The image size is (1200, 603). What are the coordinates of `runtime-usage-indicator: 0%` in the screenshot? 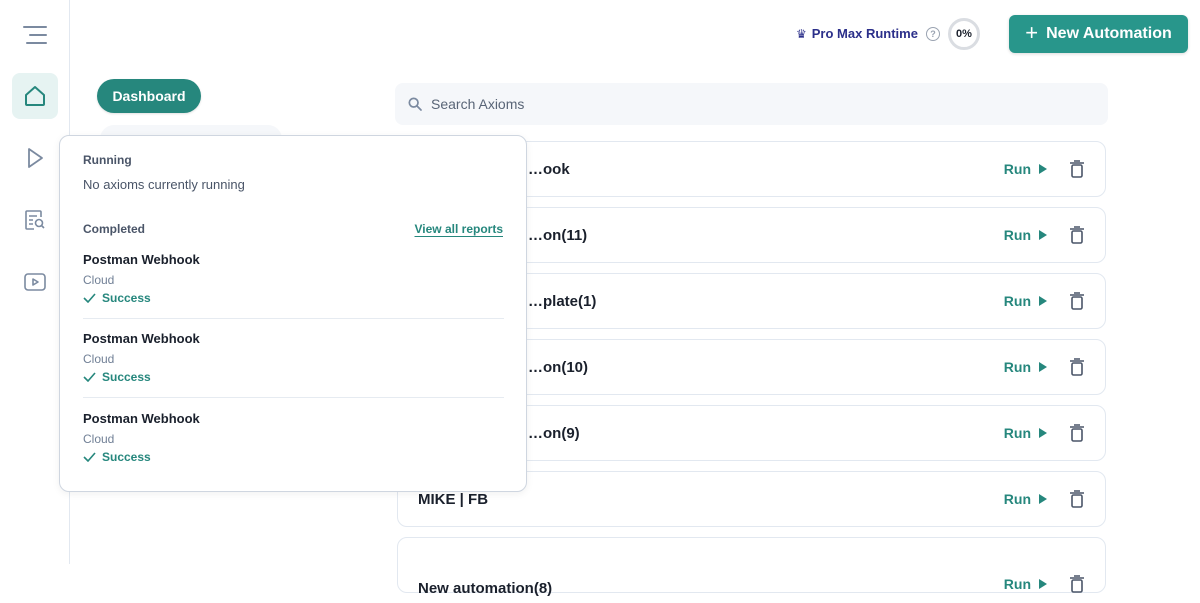 It's located at (964, 34).